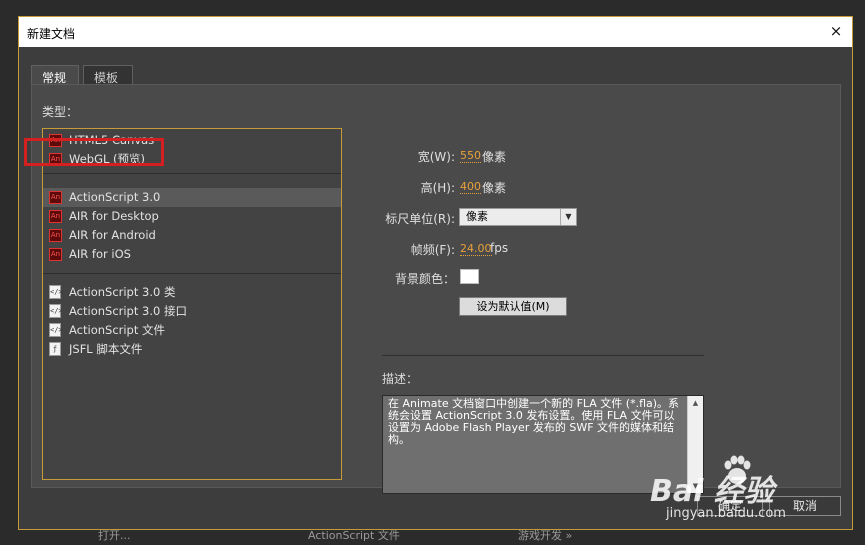 Image resolution: width=865 pixels, height=545 pixels. What do you see at coordinates (192, 330) in the screenshot?
I see `type-item-as-file: </> ActionScript 文件` at bounding box center [192, 330].